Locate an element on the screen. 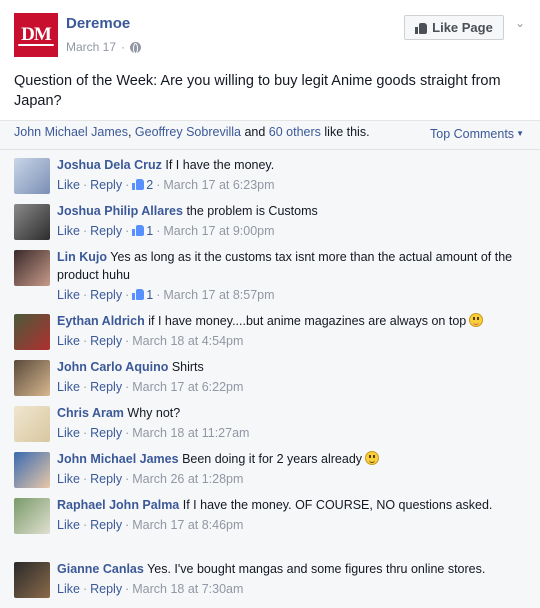 Image resolution: width=540 pixels, height=608 pixels. commenter-name-link: Lin Kujo is located at coordinates (82, 257).